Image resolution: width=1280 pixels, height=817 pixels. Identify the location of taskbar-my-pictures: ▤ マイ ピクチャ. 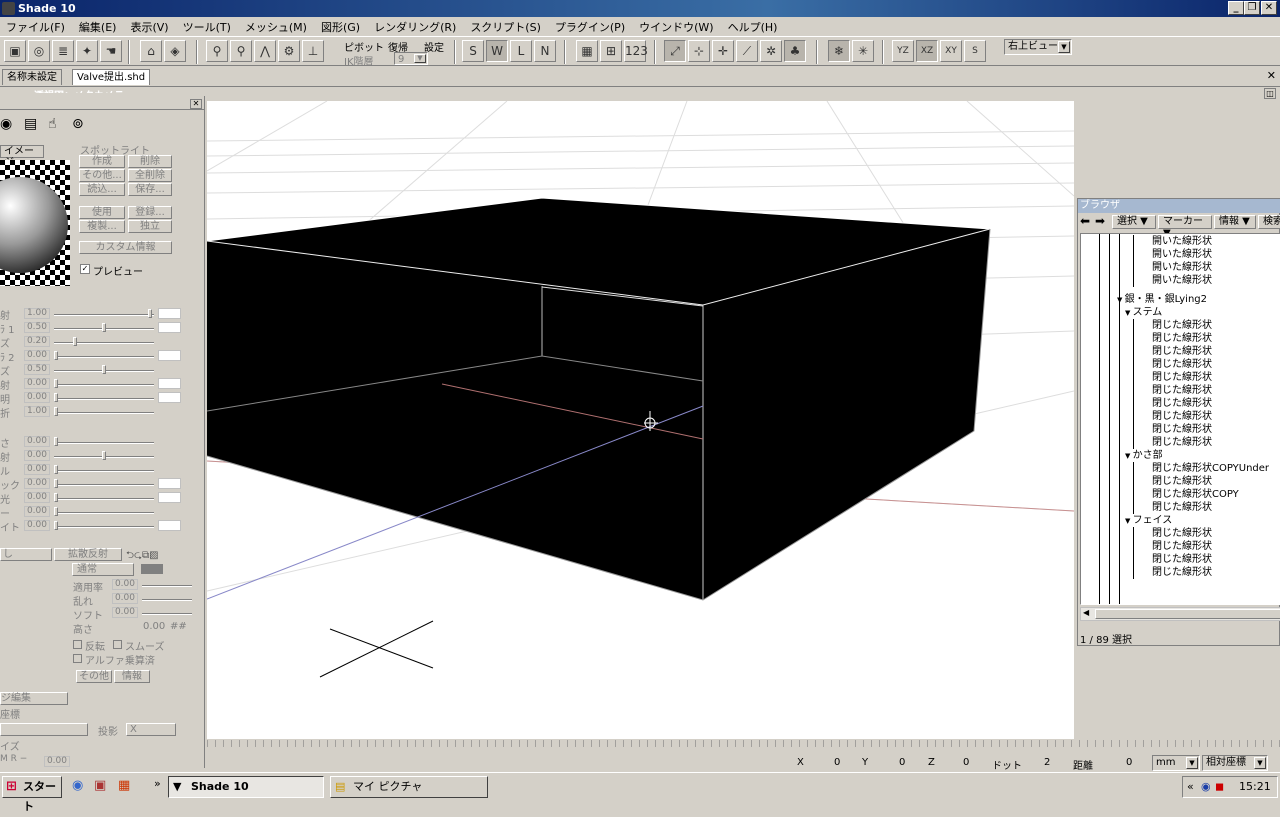
(409, 787).